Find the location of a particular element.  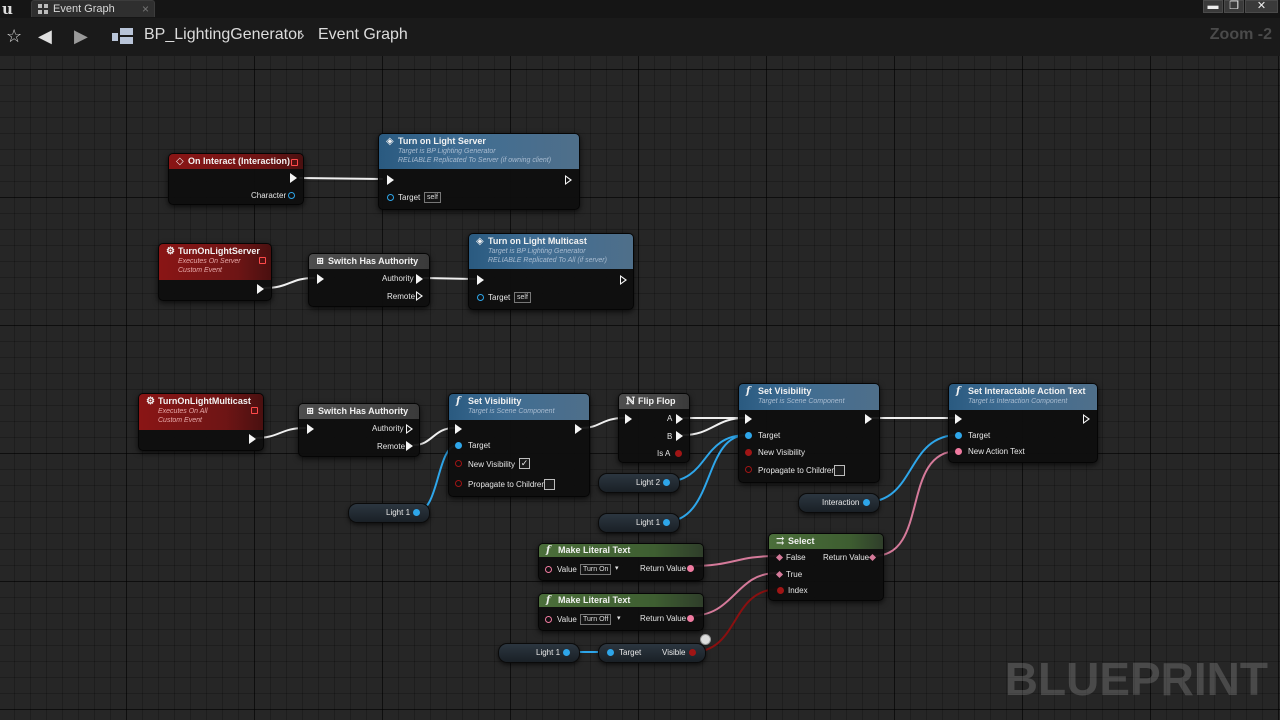

reroute-knot is located at coordinates (705, 639).